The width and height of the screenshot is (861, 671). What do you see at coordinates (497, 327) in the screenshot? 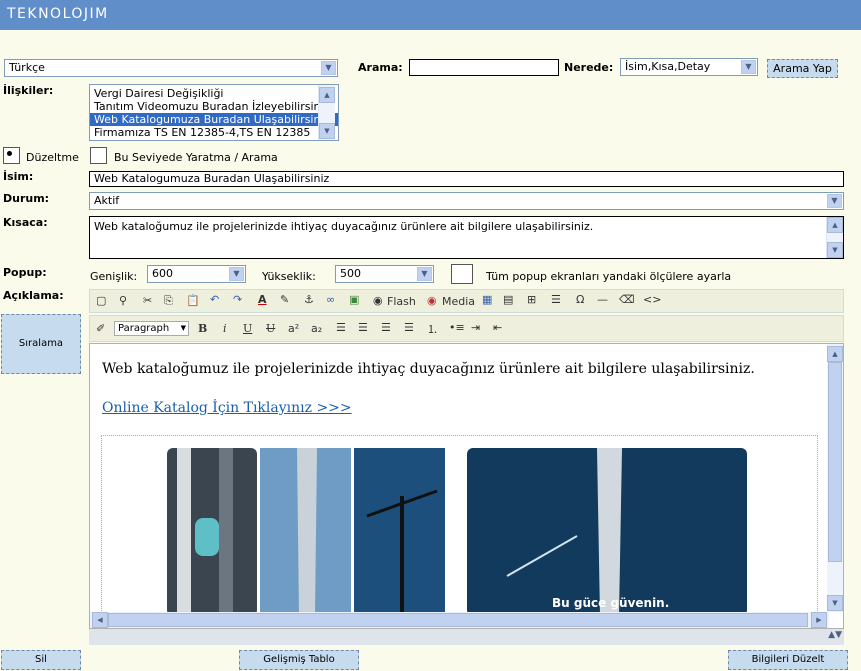
I see `outdent-icon: ⇤` at bounding box center [497, 327].